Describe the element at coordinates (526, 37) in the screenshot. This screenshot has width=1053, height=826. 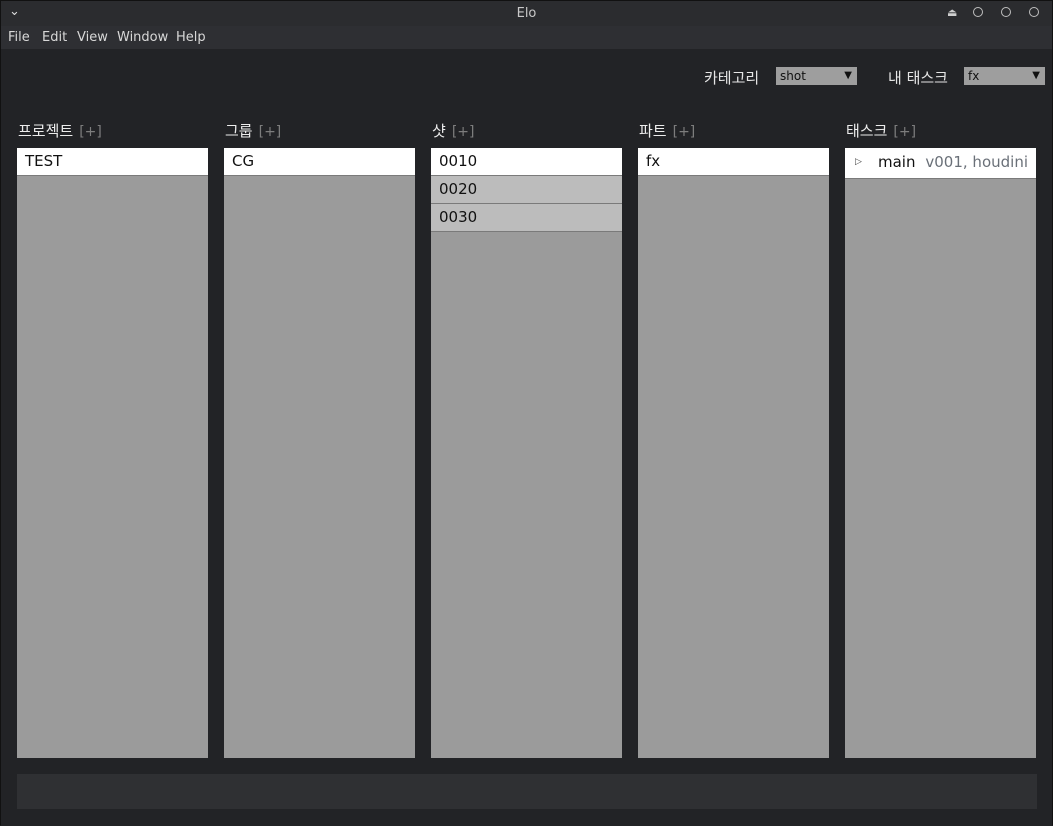
I see `menu-bar: File Edit View Window Help` at that location.